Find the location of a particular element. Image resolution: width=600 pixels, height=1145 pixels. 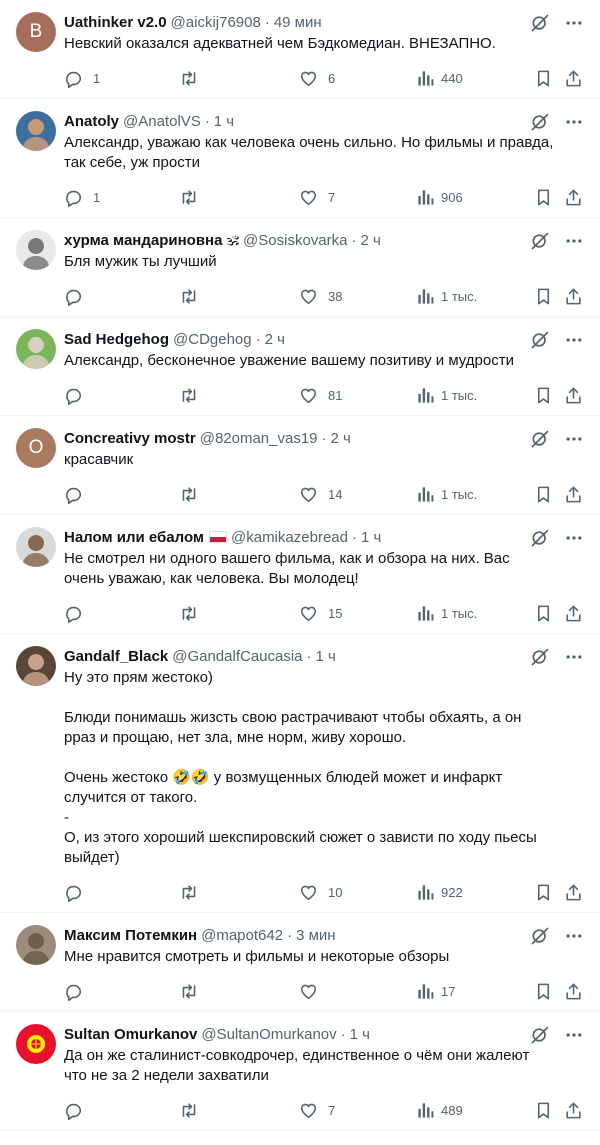

author-name: Concreativy mostr is located at coordinates (130, 438).